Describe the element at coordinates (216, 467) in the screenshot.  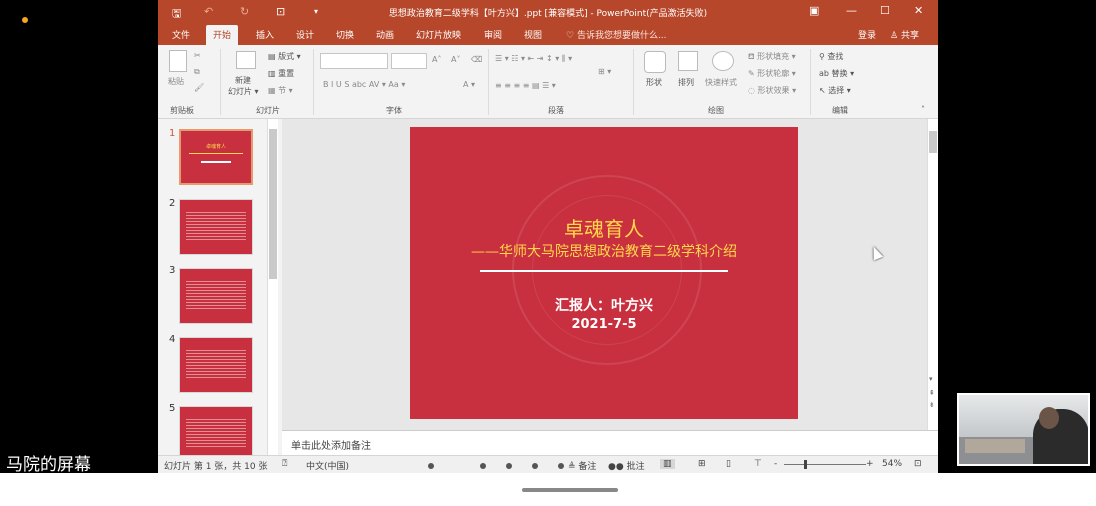
I see `slide-count-info: 幻灯片 第 1 张，共 10 张` at that location.